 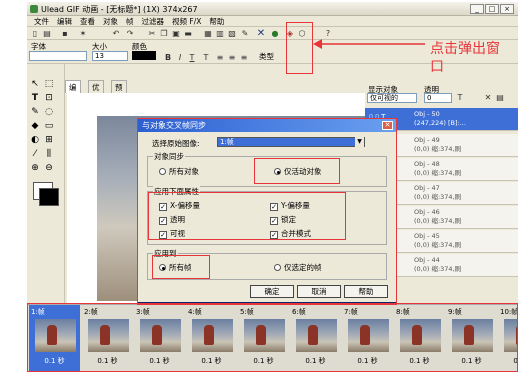 I want to click on main-toolbar: ▯ ▤ ▪ ✶ ↶ ↷ ✂ ❐ ▣ ▬ ▦ ▥ ▧ ✎ ✕ ● ◈ ⬡ ?, so click(x=272, y=34).